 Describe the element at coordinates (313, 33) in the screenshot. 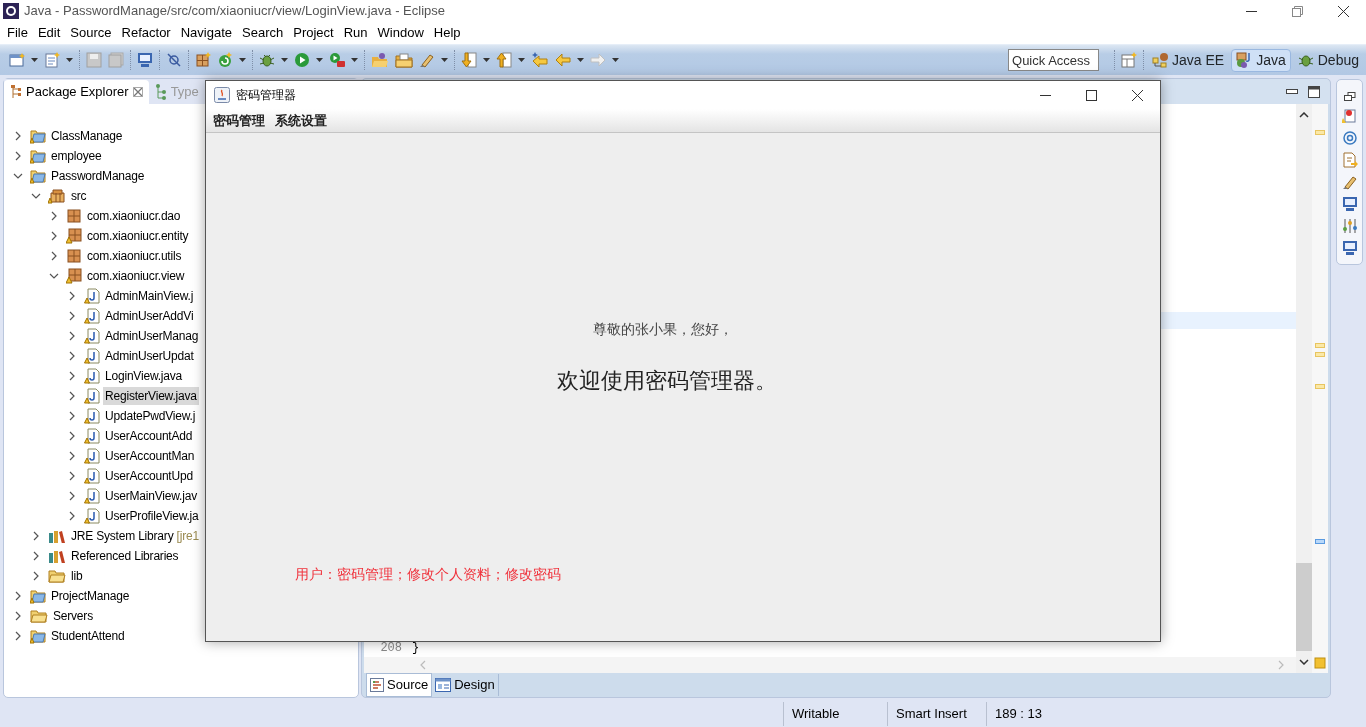

I see `menu-item: Project` at that location.